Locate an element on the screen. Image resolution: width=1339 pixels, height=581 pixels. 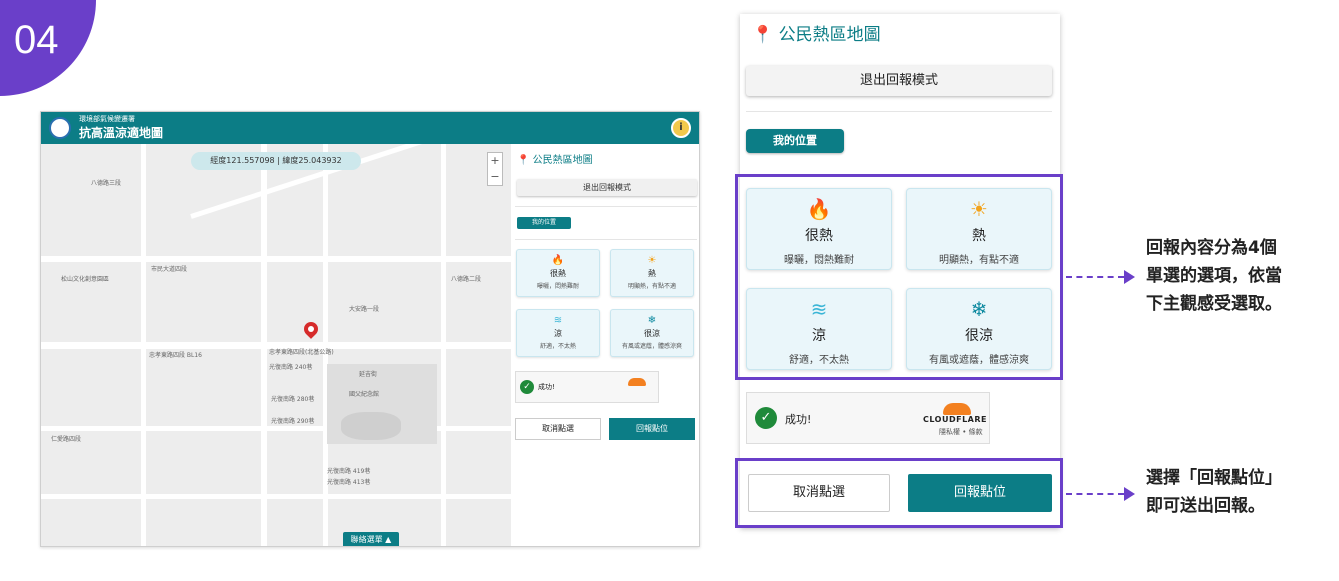
cancel-selection-button: 取消點選 is located at coordinates (558, 429).